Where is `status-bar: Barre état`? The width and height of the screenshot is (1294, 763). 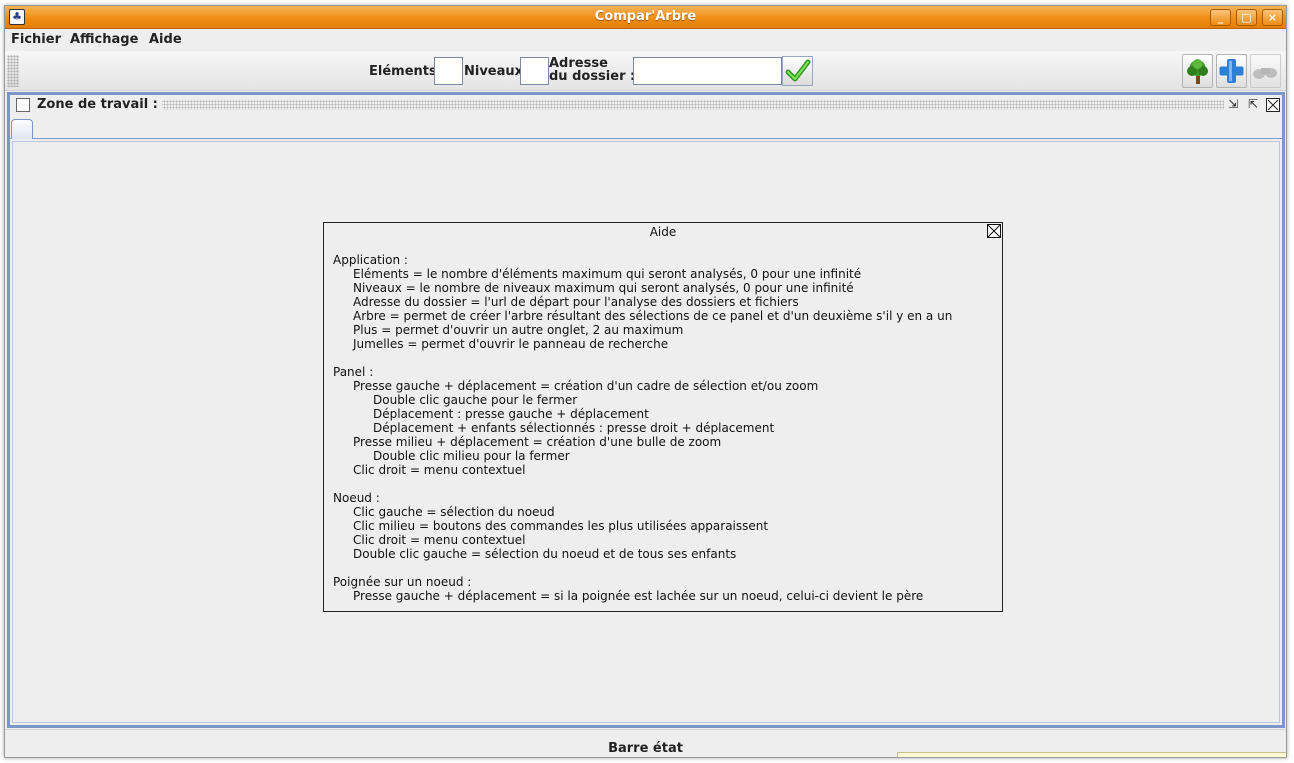 status-bar: Barre état is located at coordinates (645, 743).